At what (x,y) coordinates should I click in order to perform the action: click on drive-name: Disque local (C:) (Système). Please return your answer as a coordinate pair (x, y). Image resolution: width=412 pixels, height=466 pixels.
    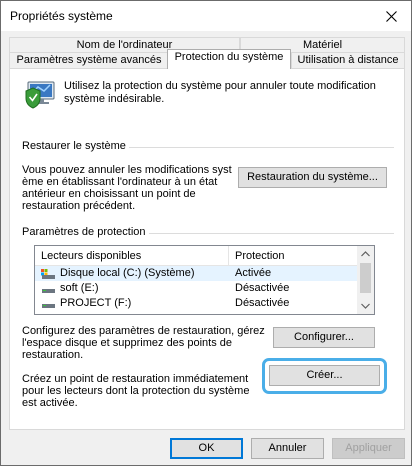
    Looking at the image, I should click on (127, 273).